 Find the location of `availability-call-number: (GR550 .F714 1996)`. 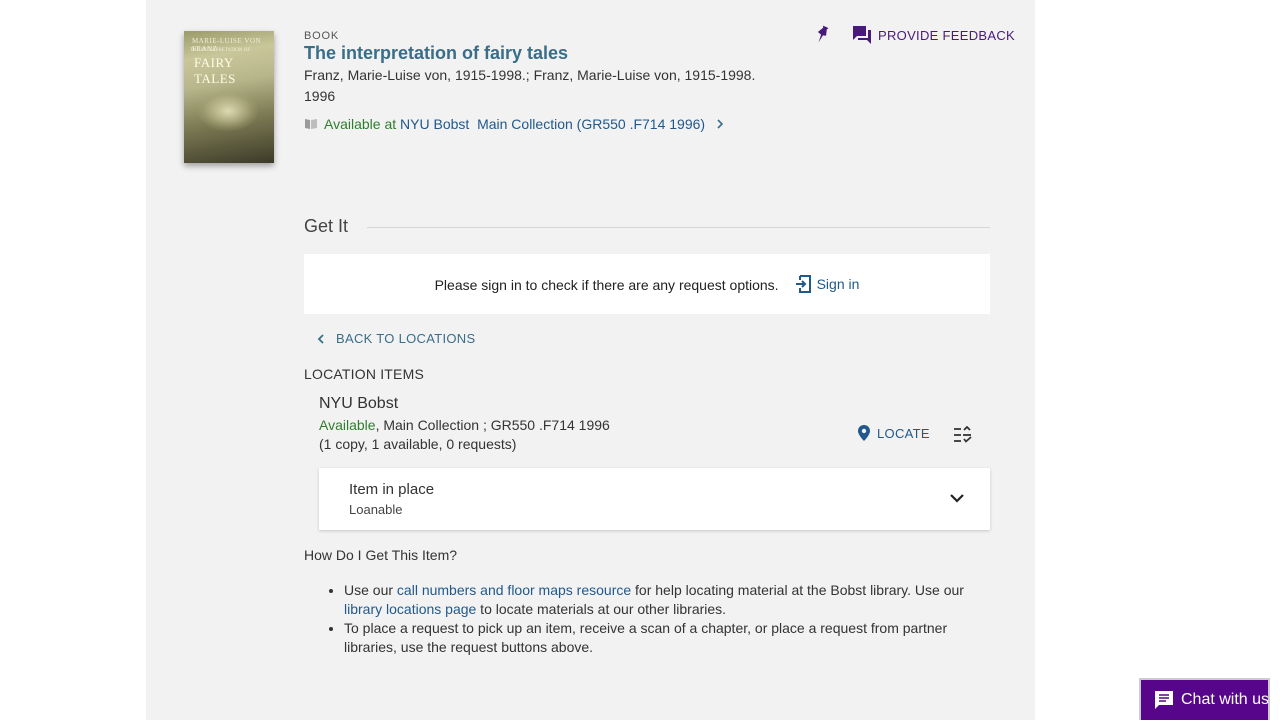

availability-call-number: (GR550 .F714 1996) is located at coordinates (641, 124).